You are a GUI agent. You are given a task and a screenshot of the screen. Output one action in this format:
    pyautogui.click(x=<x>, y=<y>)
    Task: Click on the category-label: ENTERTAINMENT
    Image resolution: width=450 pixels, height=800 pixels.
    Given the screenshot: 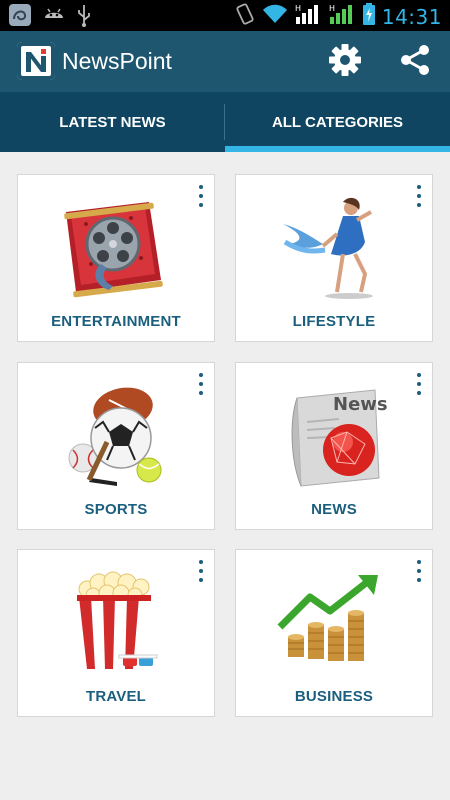 What is the action you would take?
    pyautogui.click(x=116, y=321)
    